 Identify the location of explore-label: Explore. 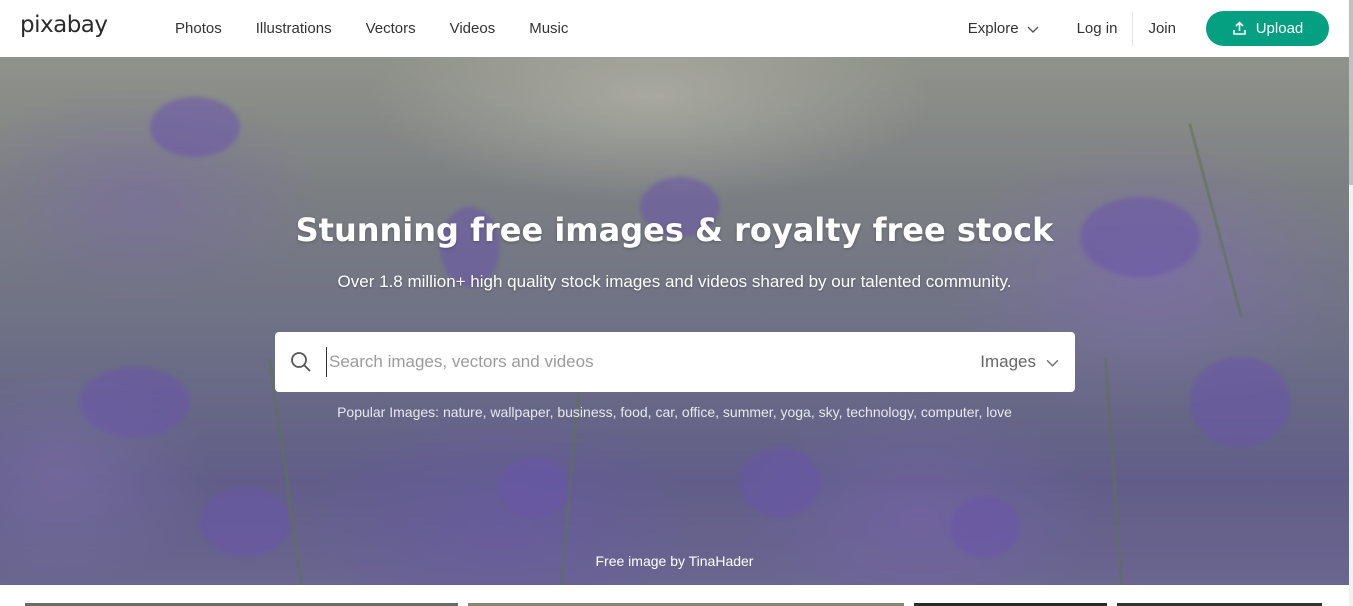
(993, 28).